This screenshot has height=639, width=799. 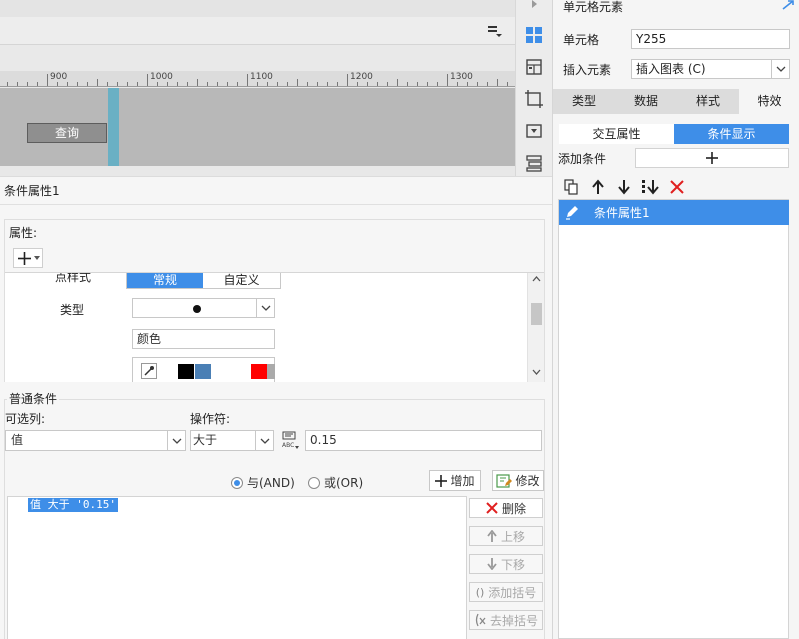 What do you see at coordinates (17, 440) in the screenshot?
I see `column-select-value: 值` at bounding box center [17, 440].